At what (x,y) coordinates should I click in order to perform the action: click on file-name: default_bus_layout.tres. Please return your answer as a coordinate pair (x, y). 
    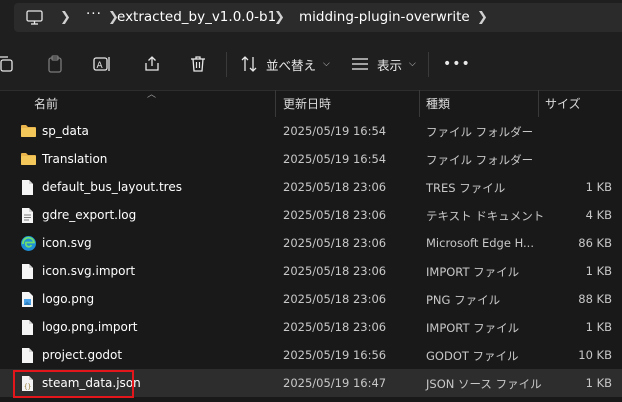
    Looking at the image, I should click on (112, 187).